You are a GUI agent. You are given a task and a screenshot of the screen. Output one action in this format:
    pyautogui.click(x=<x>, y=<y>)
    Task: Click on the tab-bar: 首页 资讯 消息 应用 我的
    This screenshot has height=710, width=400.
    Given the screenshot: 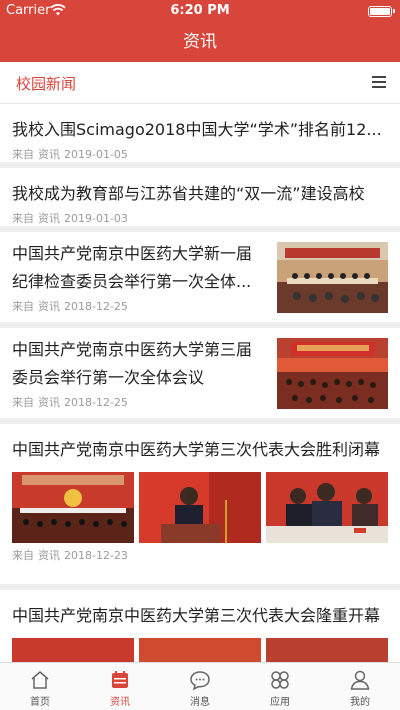 What is the action you would take?
    pyautogui.click(x=200, y=686)
    